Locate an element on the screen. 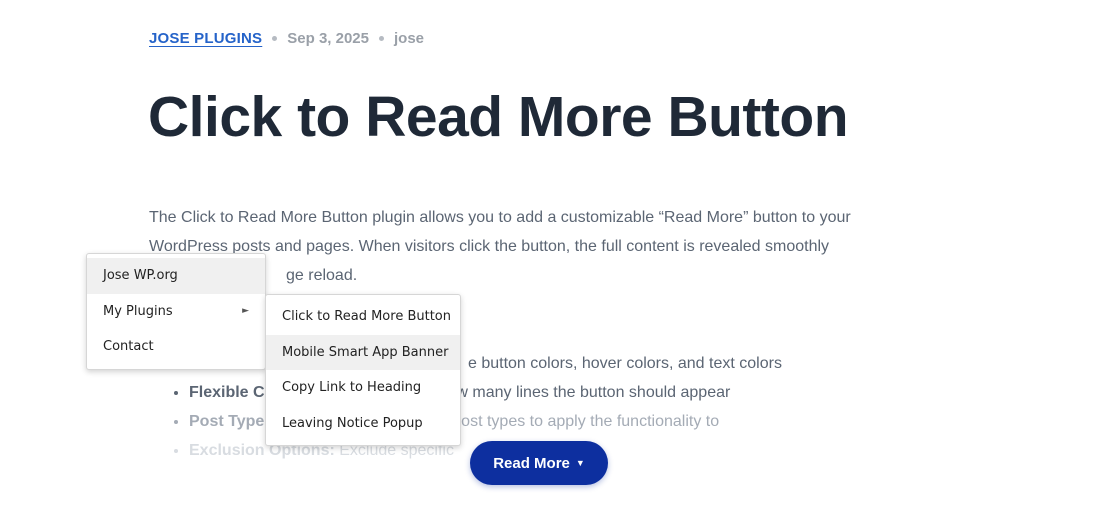  menu-item-my-plugins: My Plugins ► is located at coordinates (176, 312).